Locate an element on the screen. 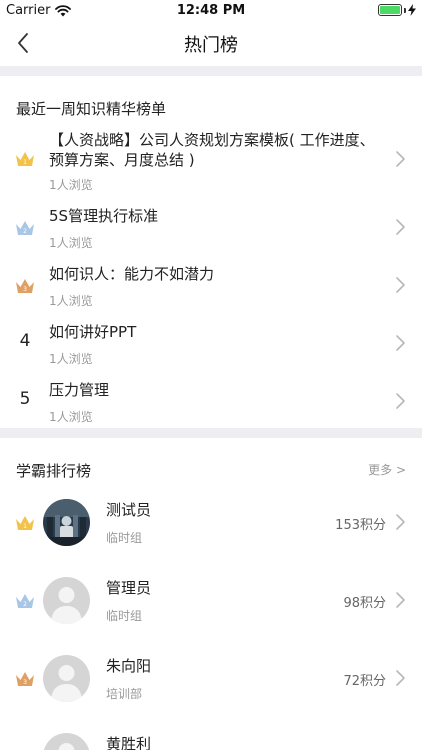 The image size is (422, 750). rank-badge: 5 is located at coordinates (25, 399).